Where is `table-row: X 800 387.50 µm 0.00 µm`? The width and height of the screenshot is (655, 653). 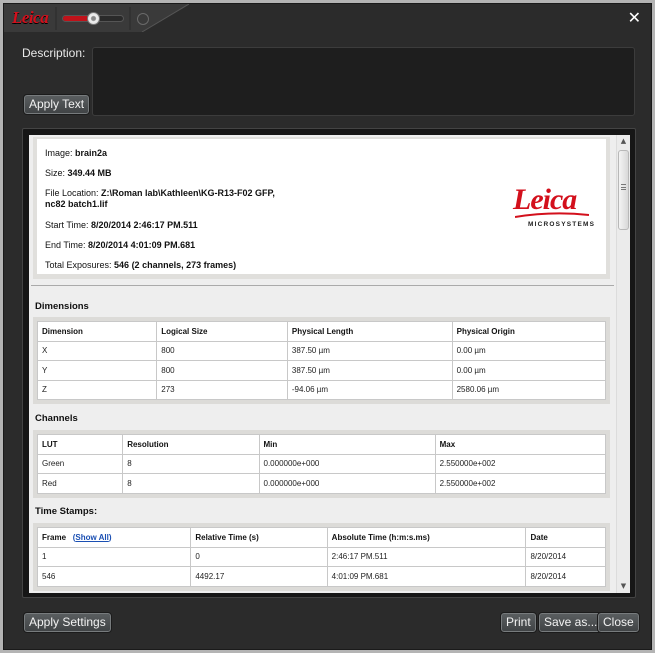
table-row: X 800 387.50 µm 0.00 µm is located at coordinates (321, 350).